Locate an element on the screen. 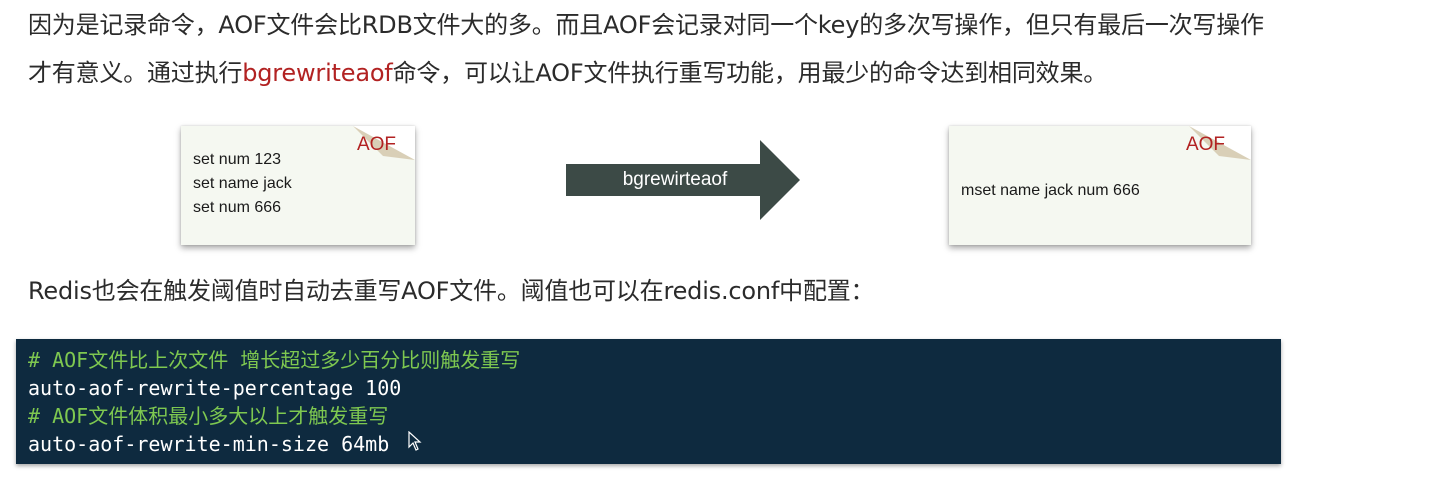  command-line: set num 666 is located at coordinates (237, 207).